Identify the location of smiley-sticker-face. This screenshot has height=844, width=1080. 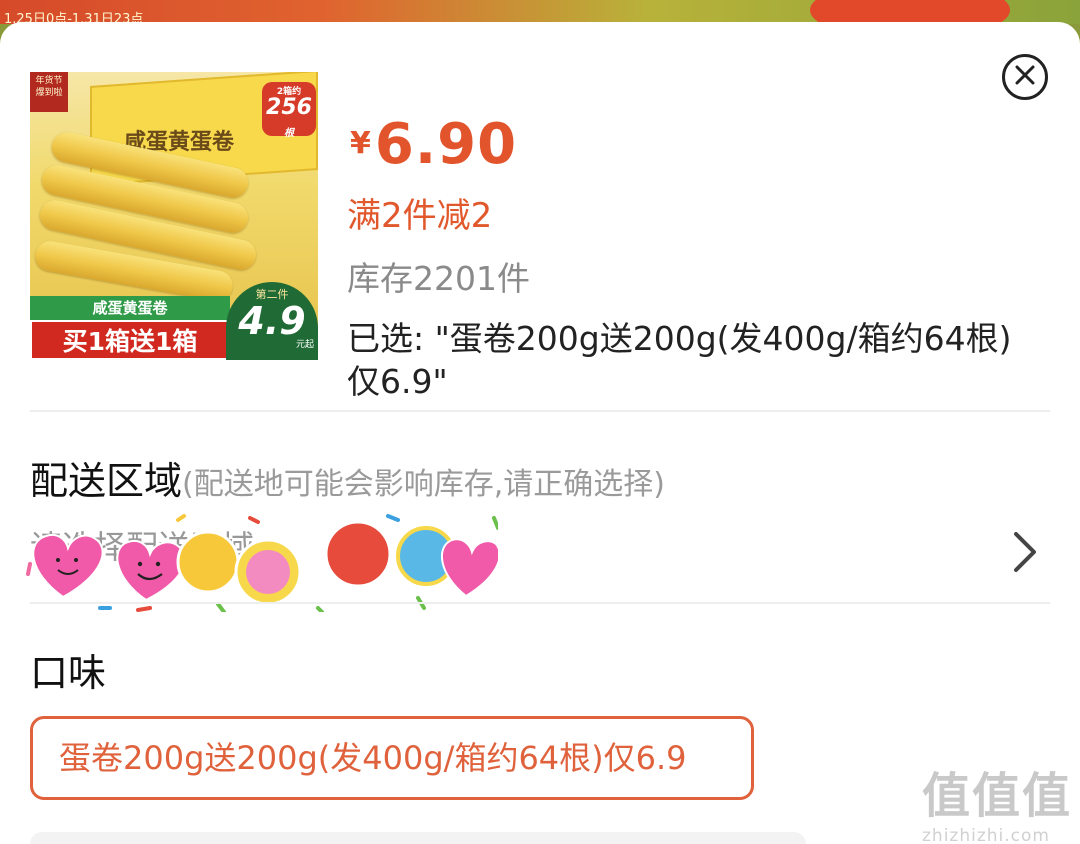
(268, 572).